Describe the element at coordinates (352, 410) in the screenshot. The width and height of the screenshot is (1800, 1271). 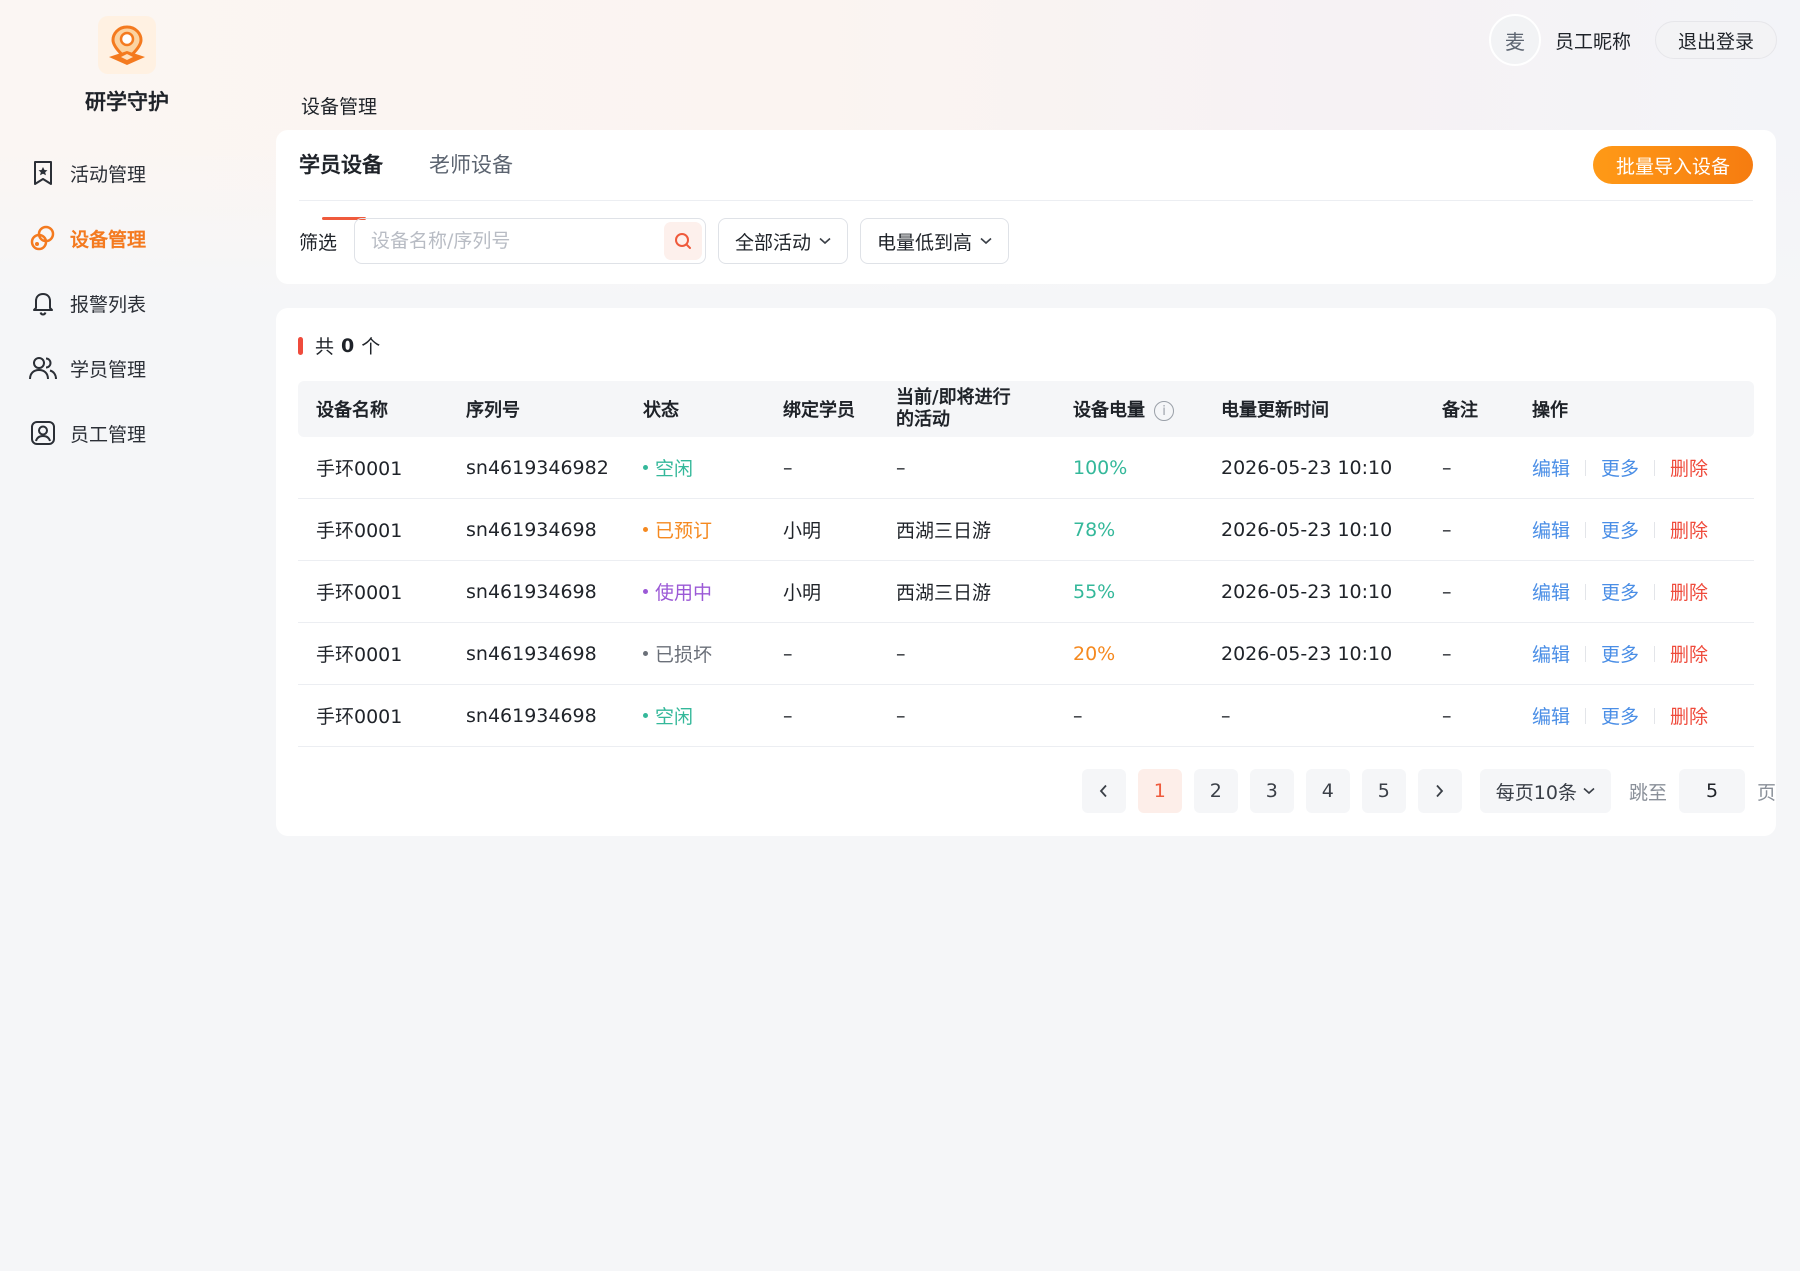
I see `column-header: 设备名称` at that location.